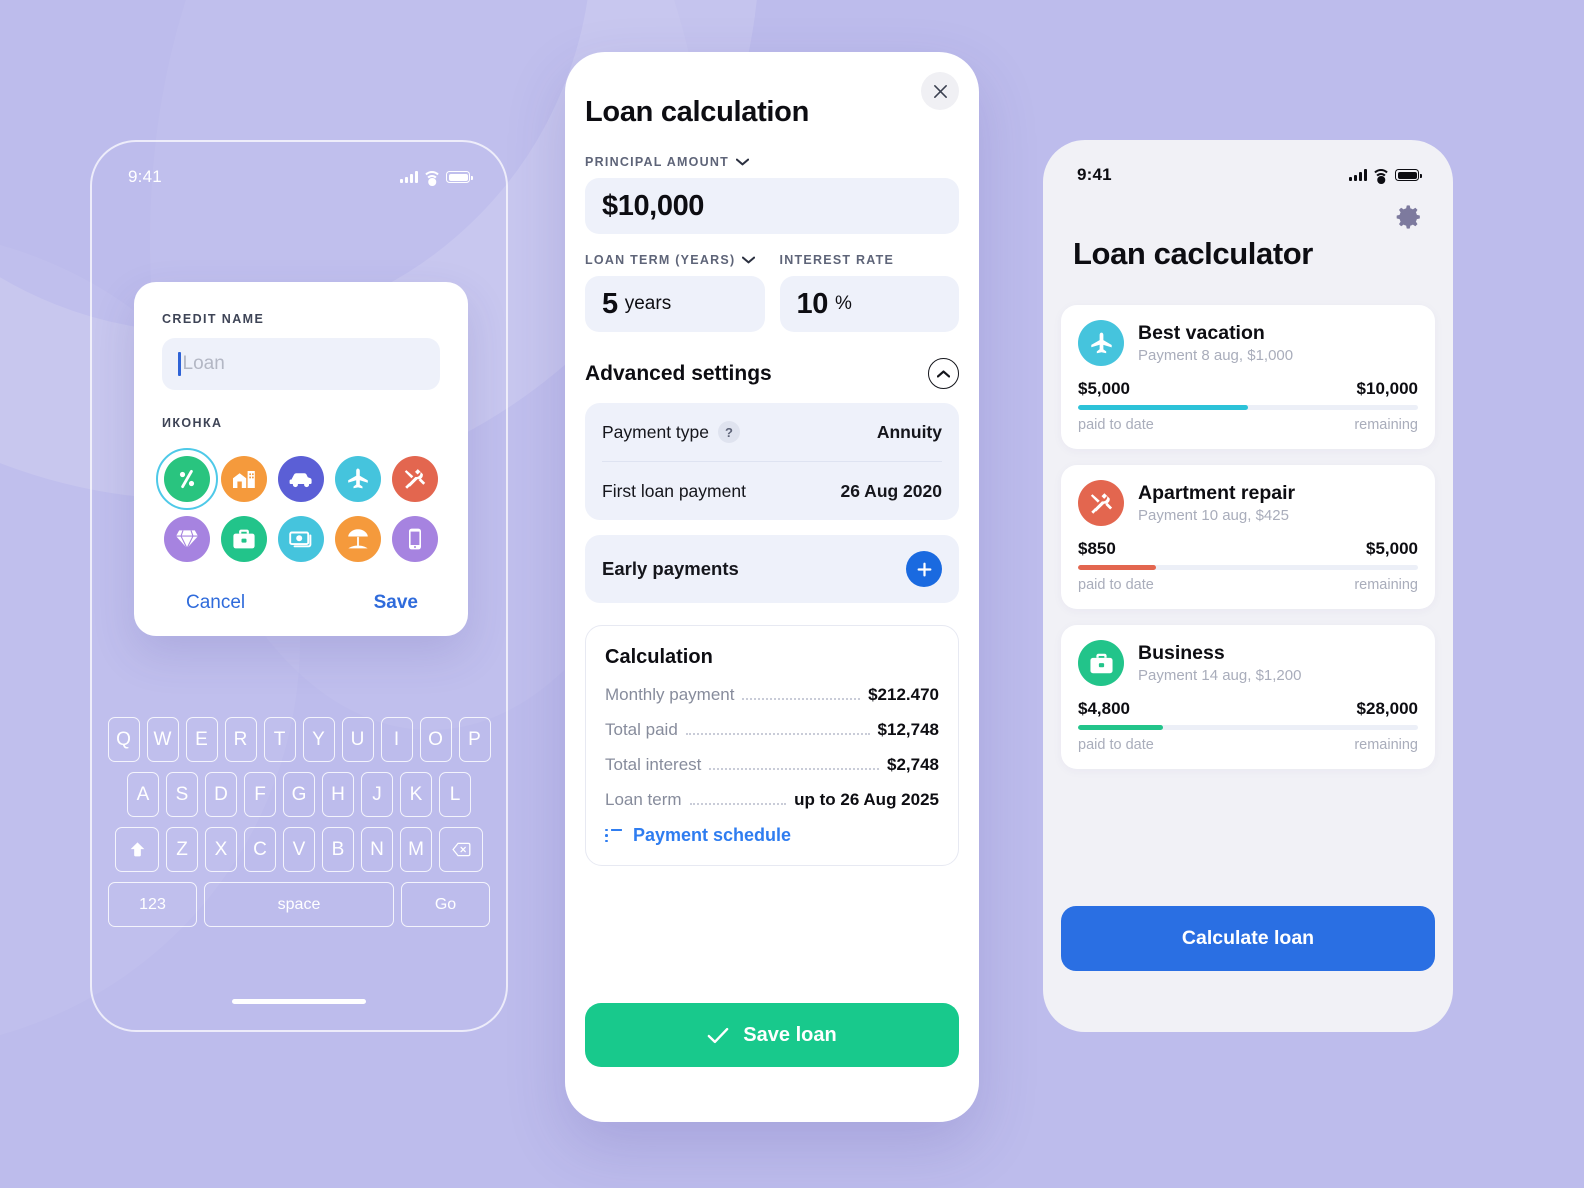 The image size is (1584, 1188). What do you see at coordinates (415, 539) in the screenshot?
I see `icon-option-phone` at bounding box center [415, 539].